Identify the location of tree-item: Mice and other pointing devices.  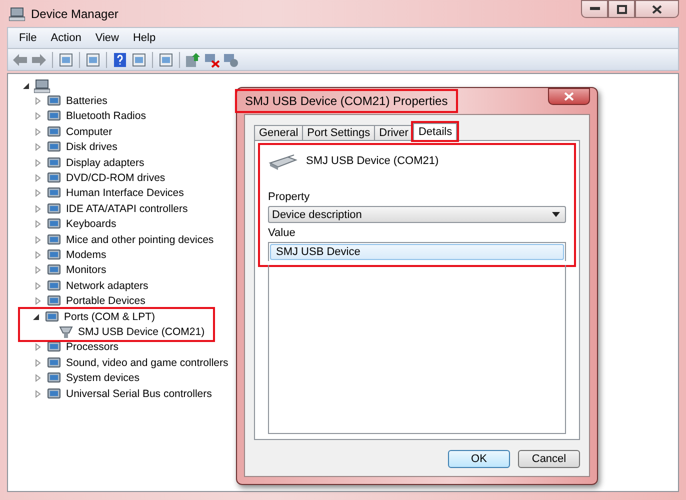
(139, 240).